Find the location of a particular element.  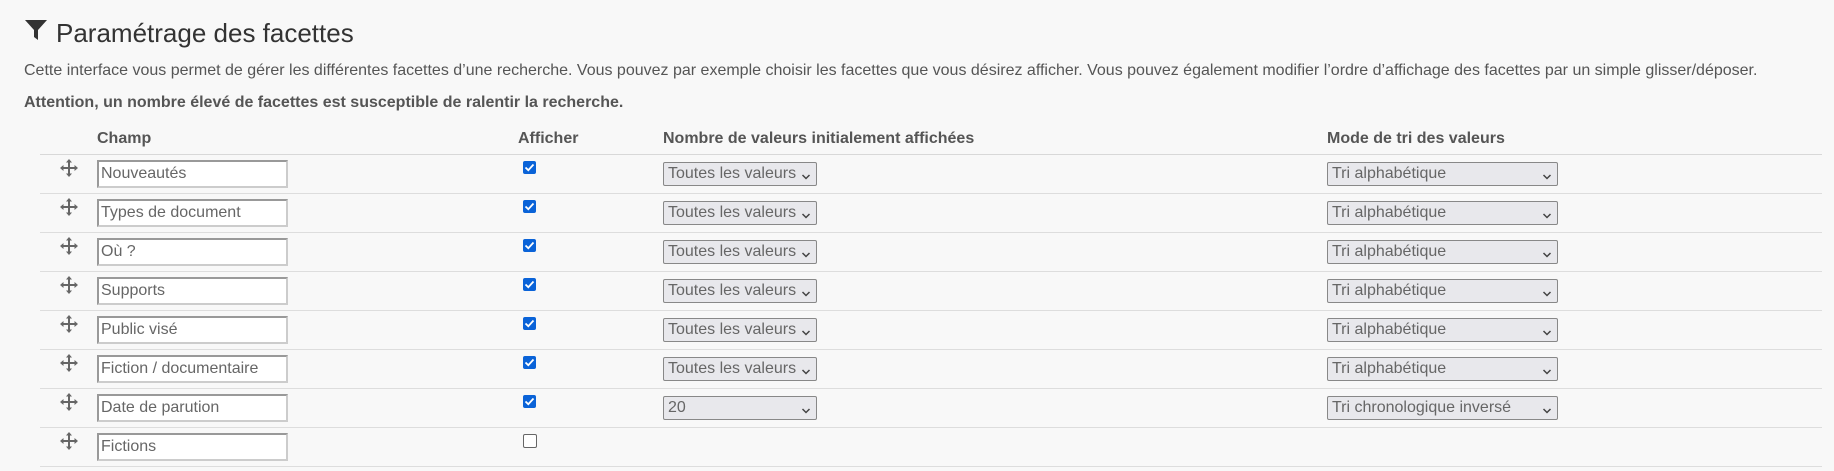

header-show: Afficher is located at coordinates (590, 139).